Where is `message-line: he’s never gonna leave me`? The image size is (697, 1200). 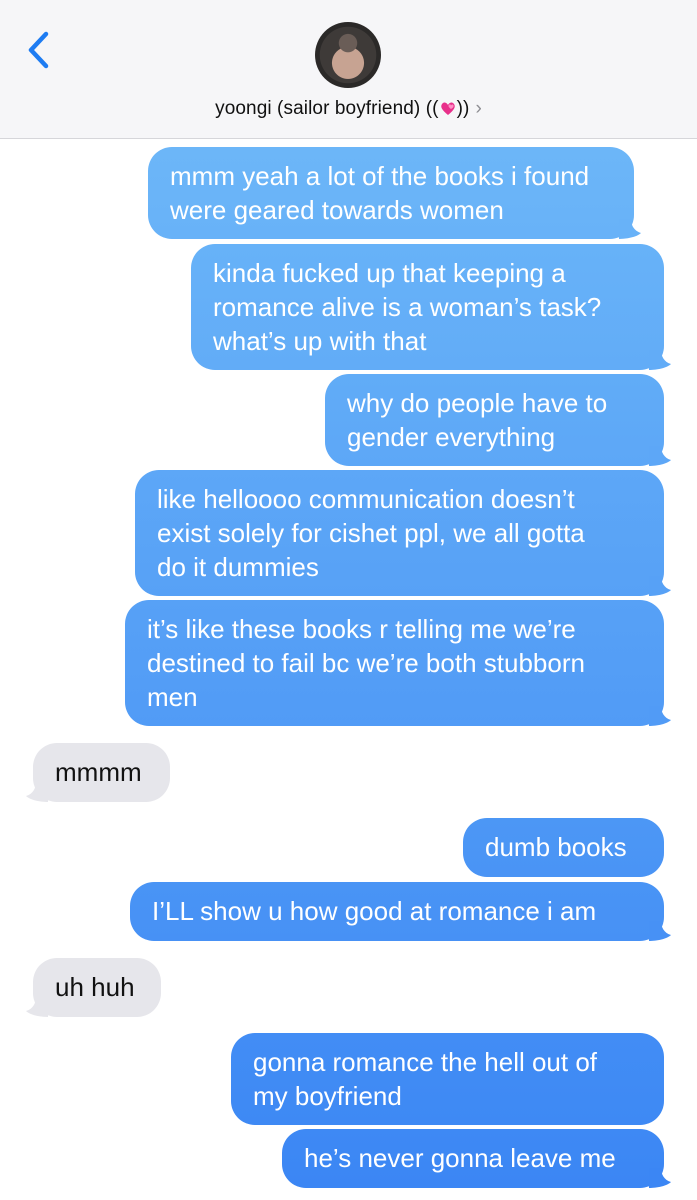 message-line: he’s never gonna leave me is located at coordinates (460, 1158).